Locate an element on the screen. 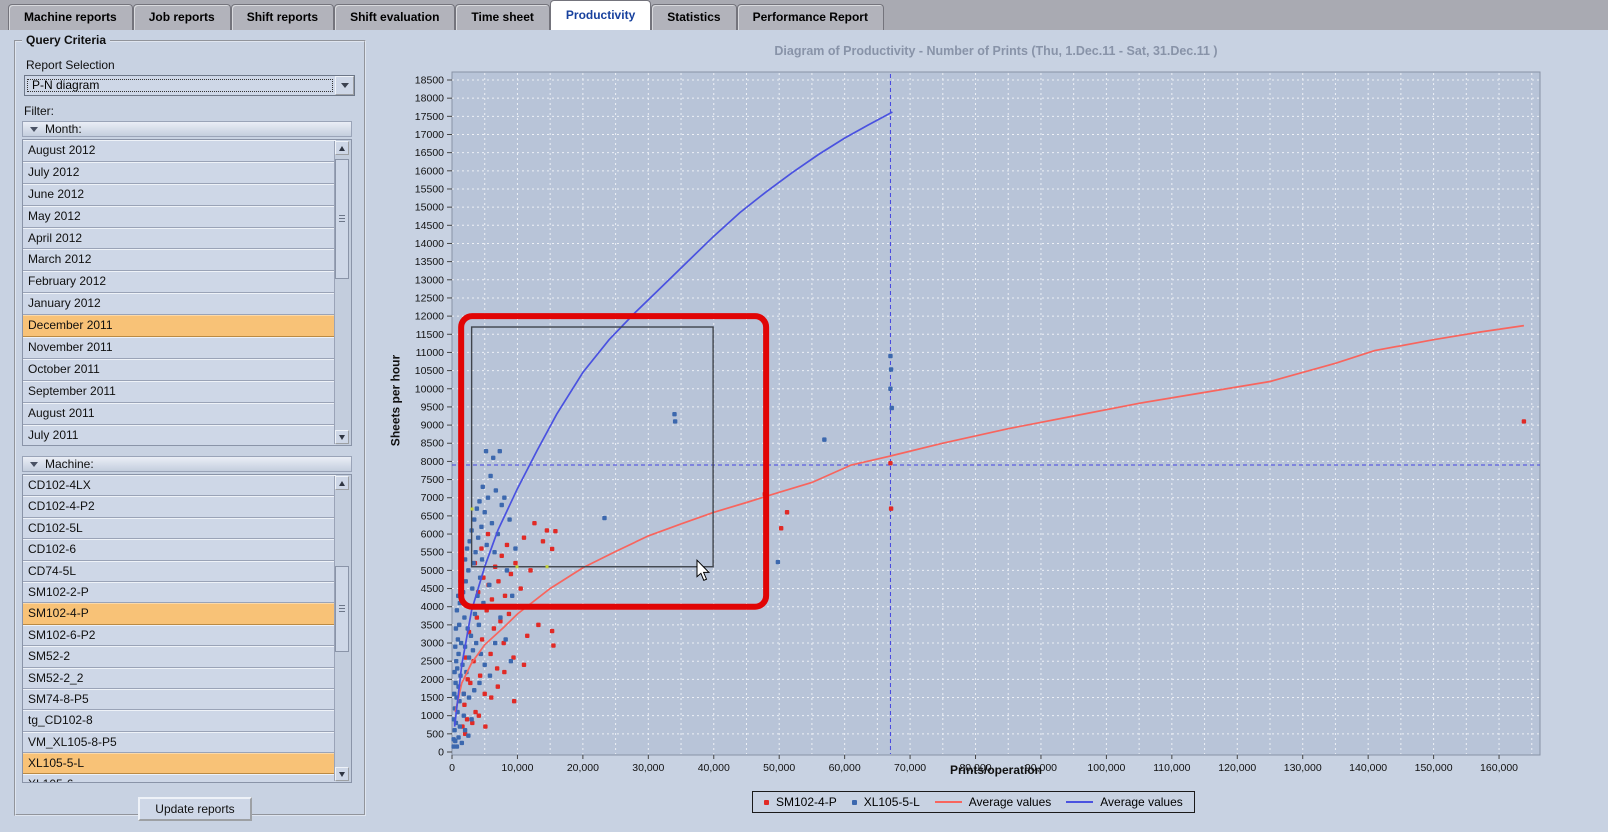 This screenshot has height=832, width=1608. svg-text: 18000 is located at coordinates (429, 99).